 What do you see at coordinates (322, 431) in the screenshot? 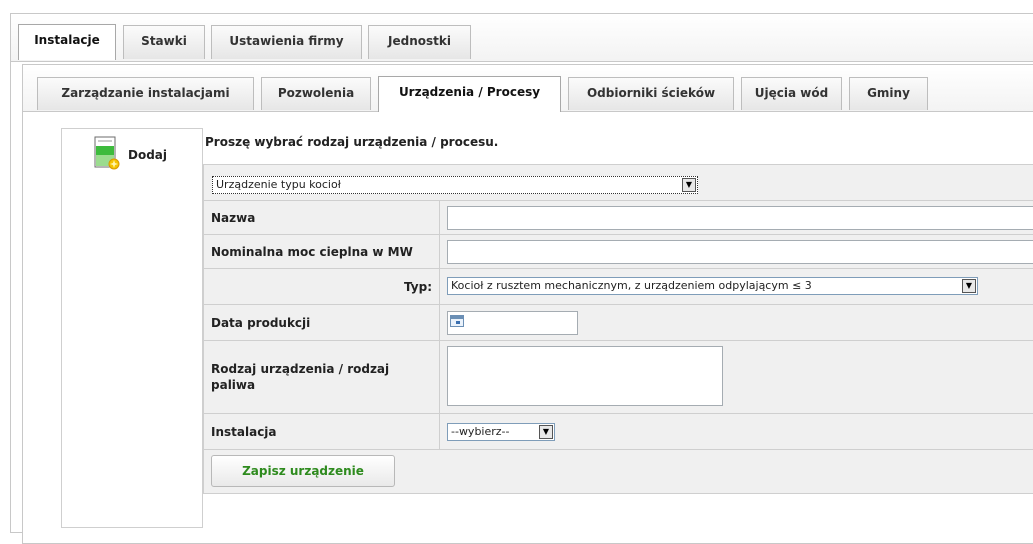
I see `installation-label: Instalacja` at bounding box center [322, 431].